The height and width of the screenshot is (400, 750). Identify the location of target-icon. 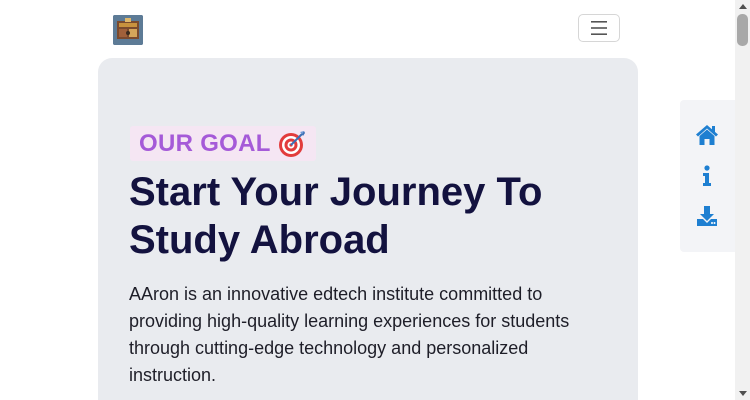
(292, 144).